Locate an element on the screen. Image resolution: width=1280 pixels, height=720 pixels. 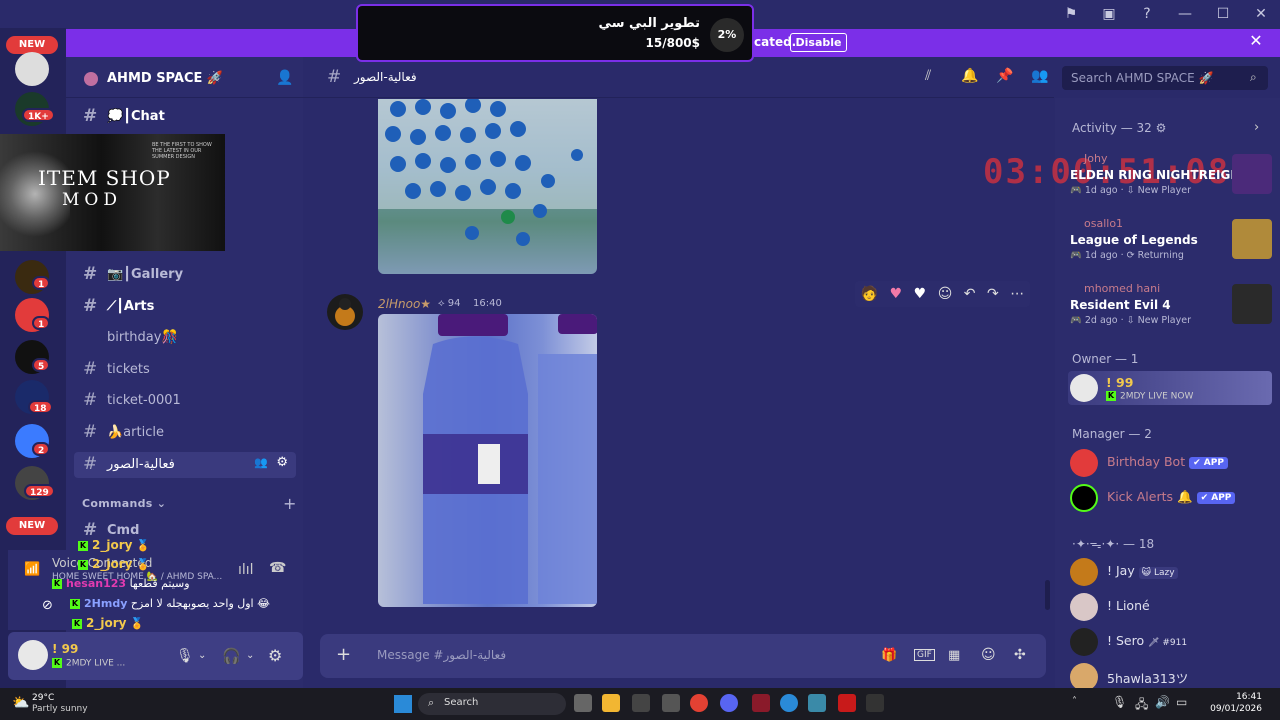
window-controls: ⚑ ▣ ? — ☐ ✕ is located at coordinates (1166, 14).